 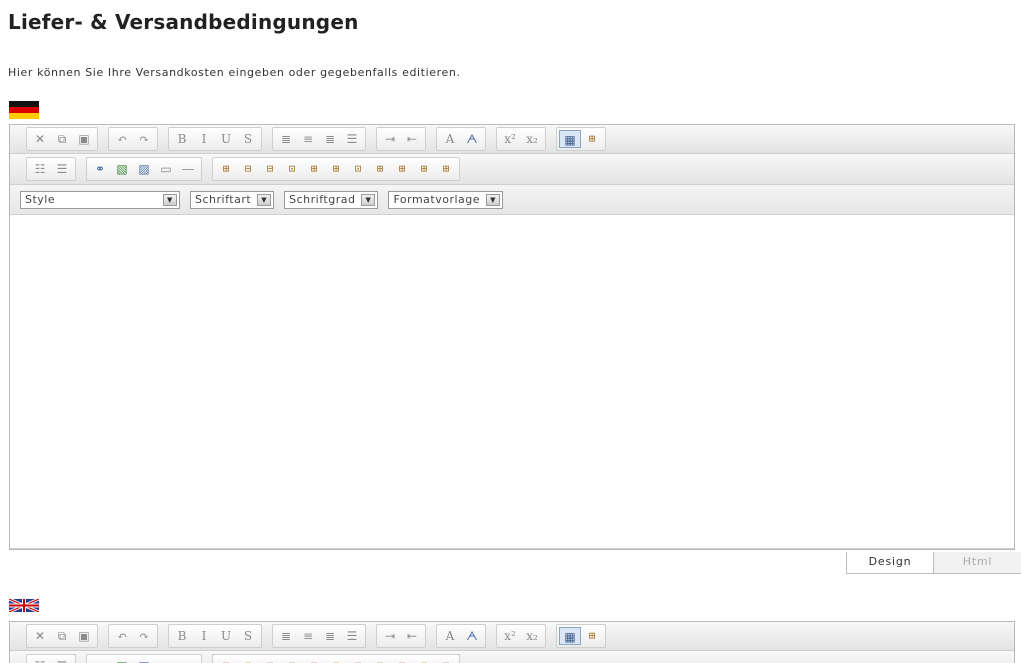 I want to click on design-mode-tab: Design, so click(x=890, y=563).